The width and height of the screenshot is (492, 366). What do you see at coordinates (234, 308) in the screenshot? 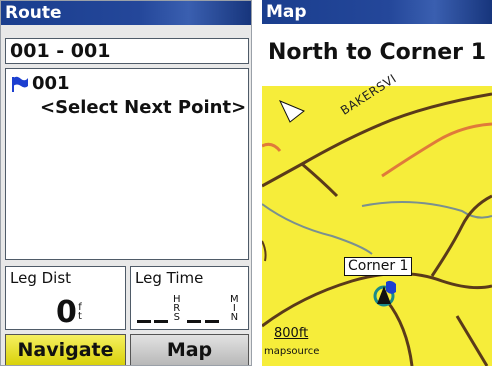
I see `minutes-unit: M I N` at bounding box center [234, 308].